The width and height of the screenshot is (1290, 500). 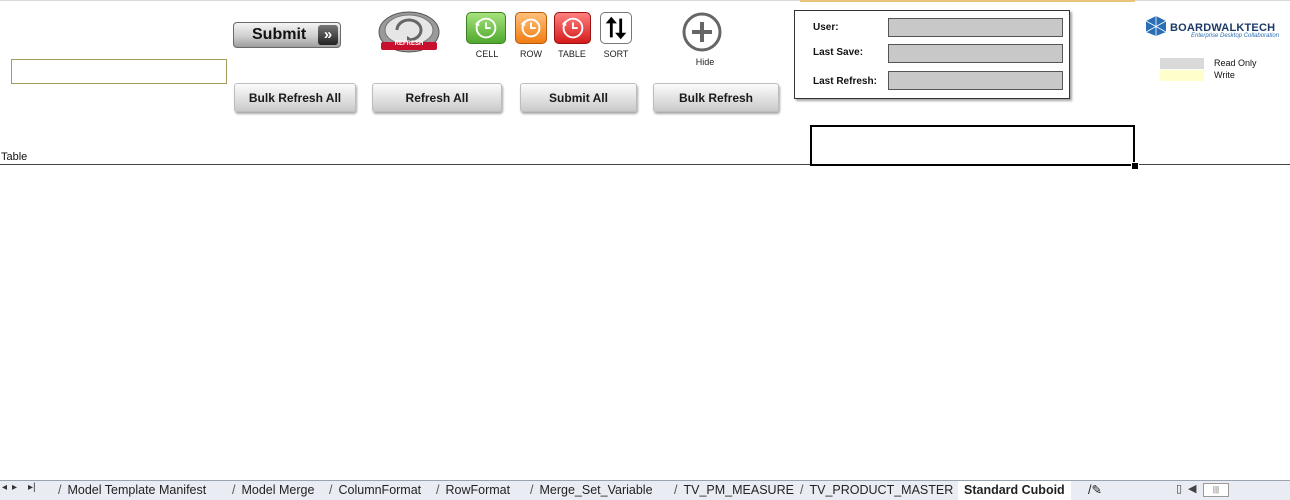 I want to click on row-refresh-button, so click(x=531, y=28).